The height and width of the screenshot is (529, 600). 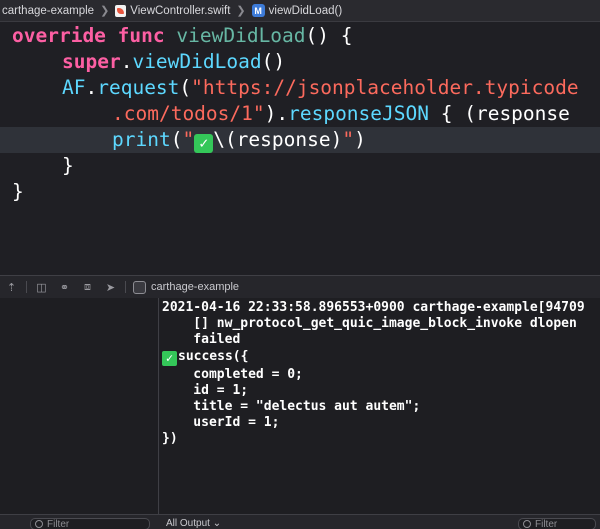 What do you see at coordinates (11, 287) in the screenshot?
I see `step-out-icon: ⇡` at bounding box center [11, 287].